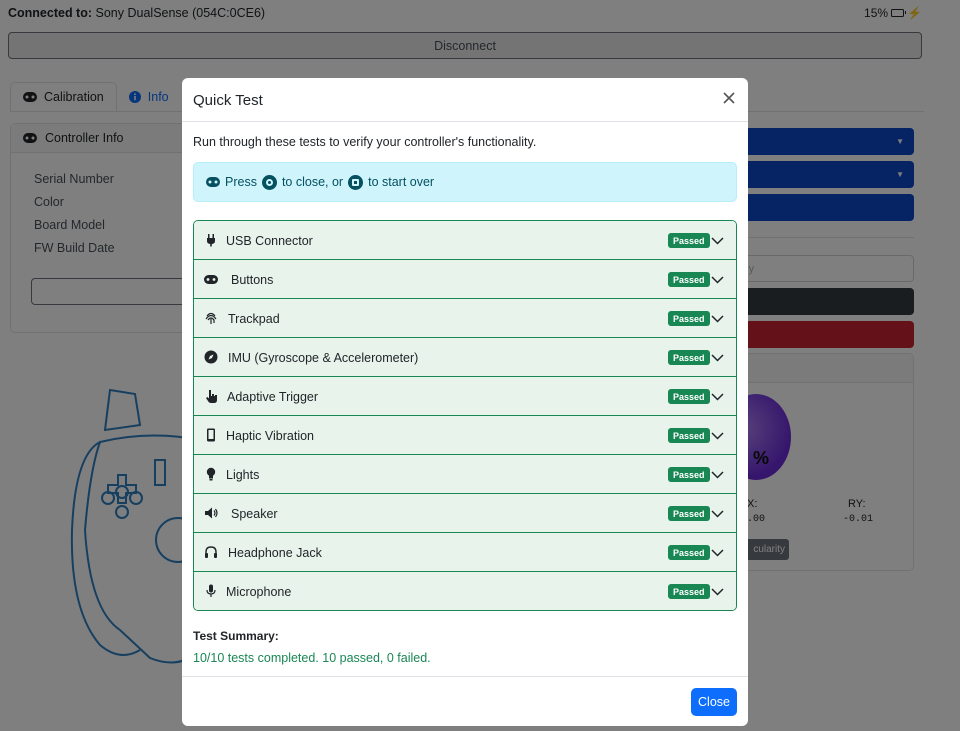  Describe the element at coordinates (269, 182) in the screenshot. I see `circle-button-icon` at that location.